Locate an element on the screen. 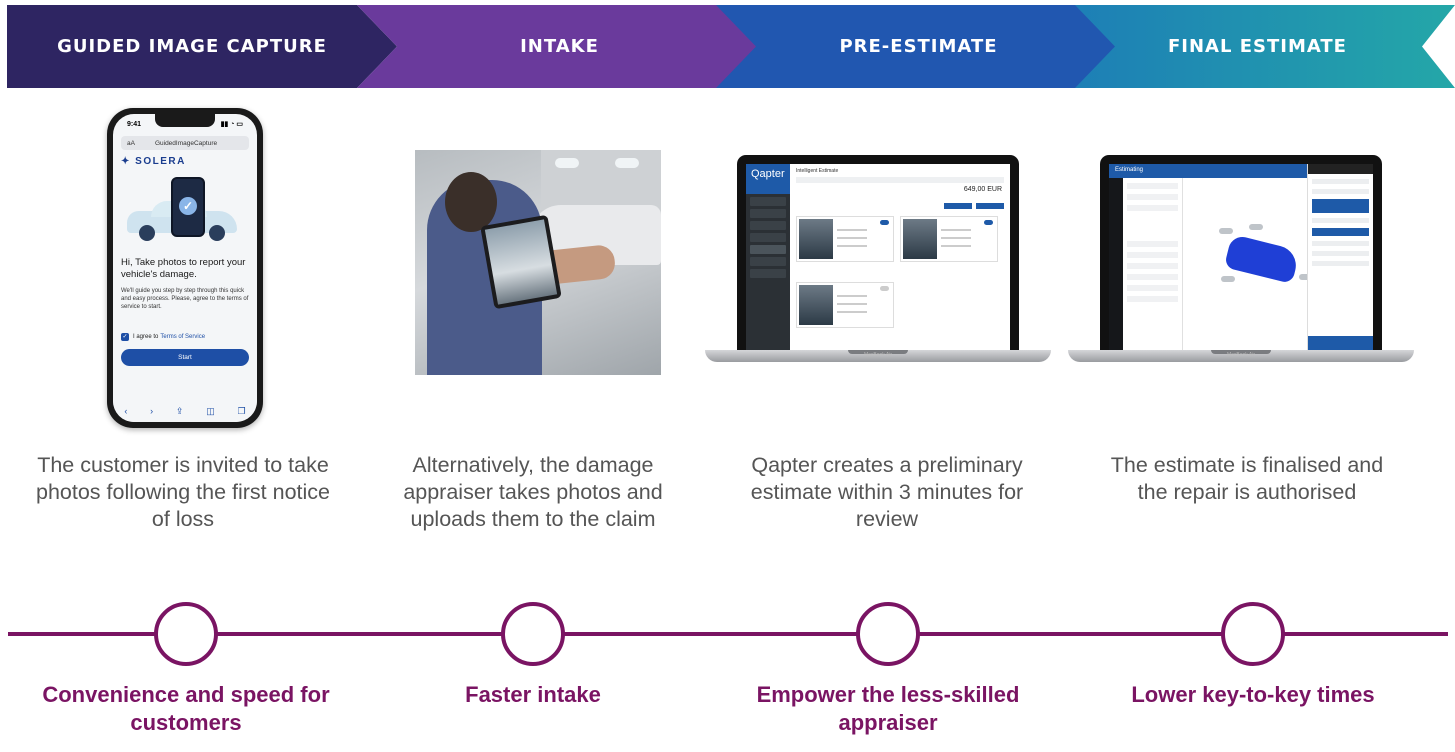 The image size is (1455, 752). agree-text: I agree to is located at coordinates (146, 337).